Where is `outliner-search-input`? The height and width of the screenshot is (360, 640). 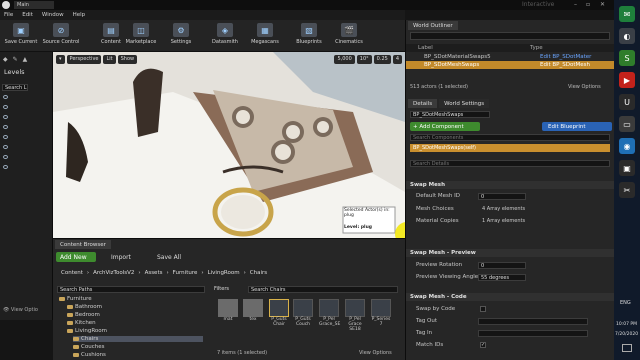
outliner-search-input is located at coordinates (510, 36).